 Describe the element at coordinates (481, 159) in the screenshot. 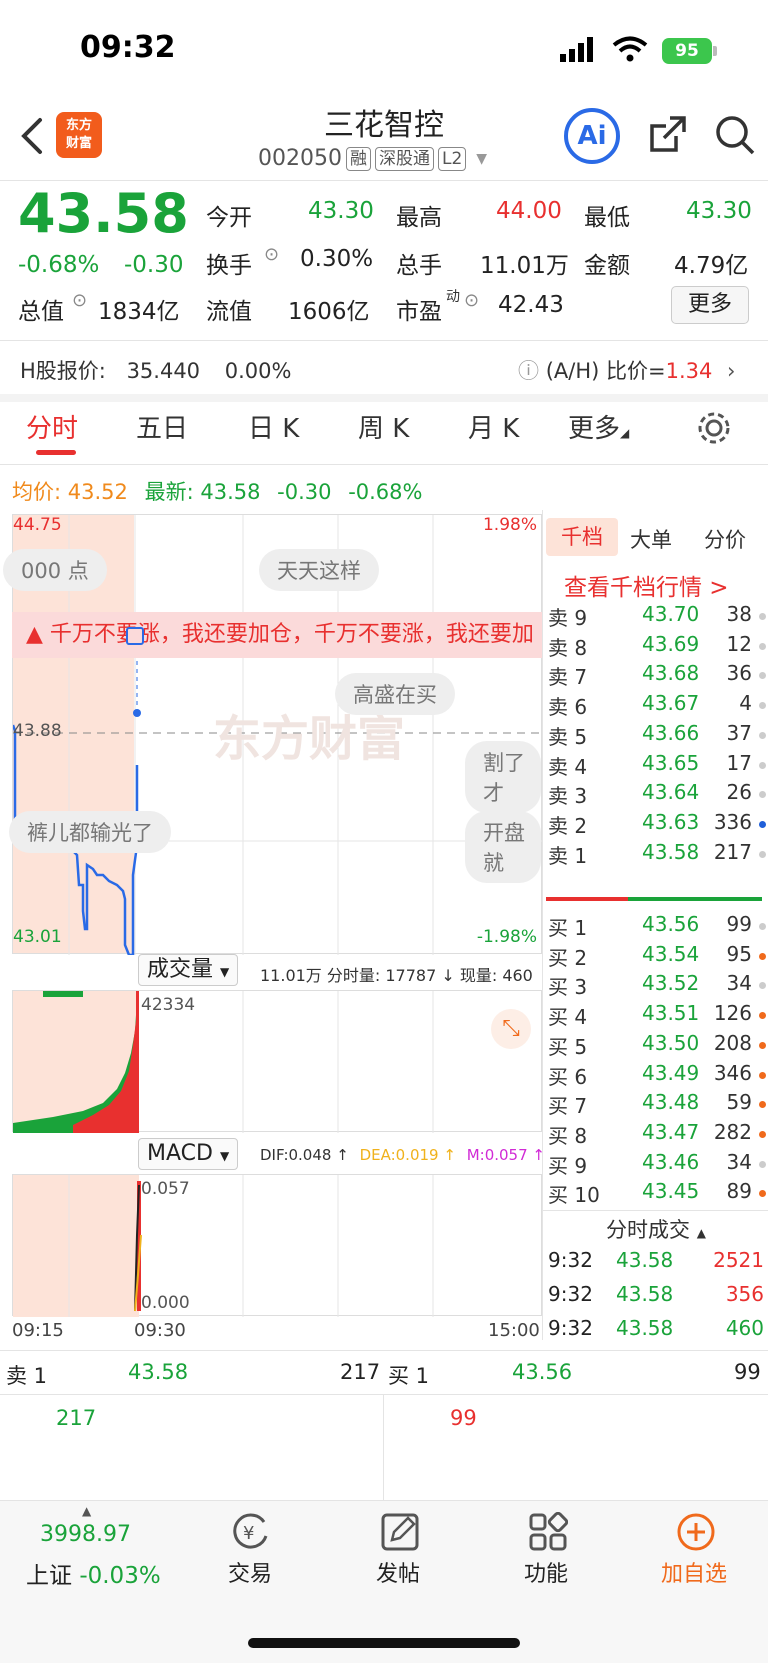

I see `chevron-down-icon: ▼` at that location.